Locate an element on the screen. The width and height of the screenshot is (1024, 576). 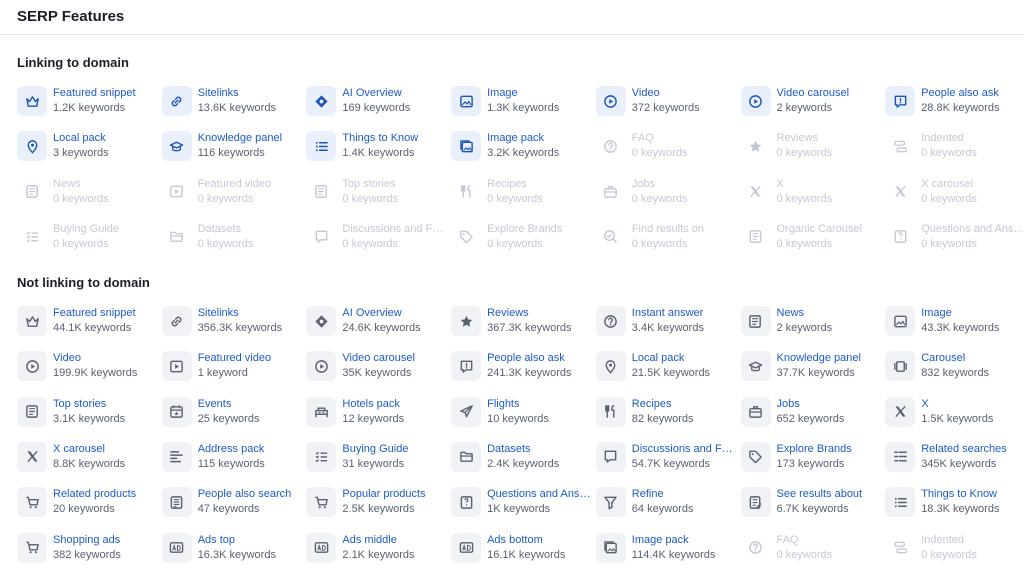
feature-label: Datasets is located at coordinates (508, 449).